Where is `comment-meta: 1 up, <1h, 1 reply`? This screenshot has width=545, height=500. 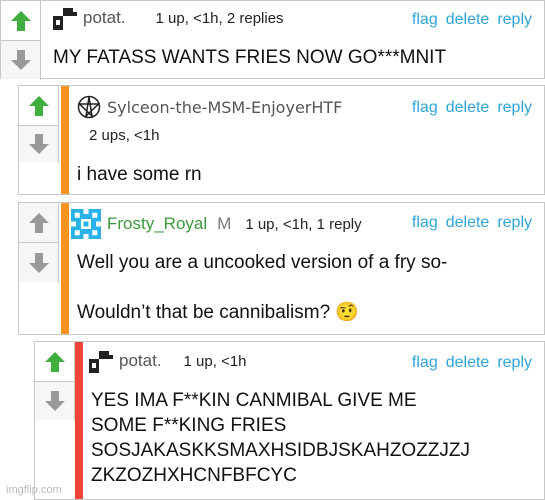 comment-meta: 1 up, <1h, 1 reply is located at coordinates (303, 224).